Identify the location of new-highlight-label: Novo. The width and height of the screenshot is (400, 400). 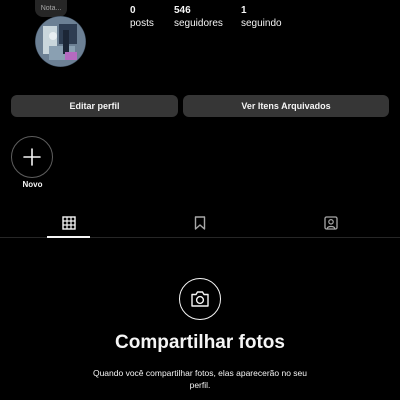
(32, 184).